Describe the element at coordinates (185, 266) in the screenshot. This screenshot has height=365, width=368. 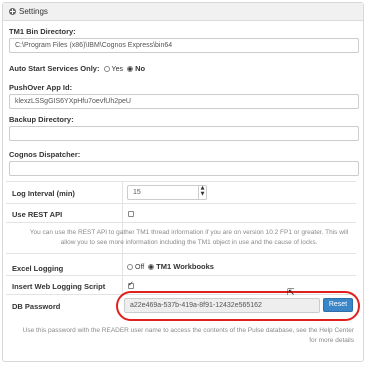
I see `excel-tm1-label: TM1 Workbooks` at that location.